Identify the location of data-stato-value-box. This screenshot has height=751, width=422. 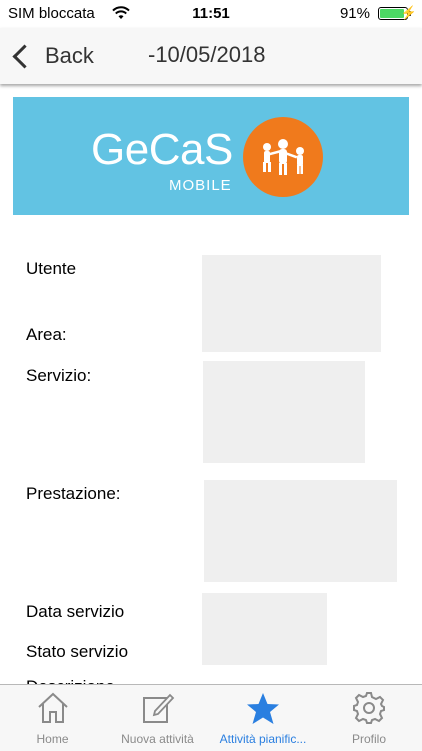
(264, 629).